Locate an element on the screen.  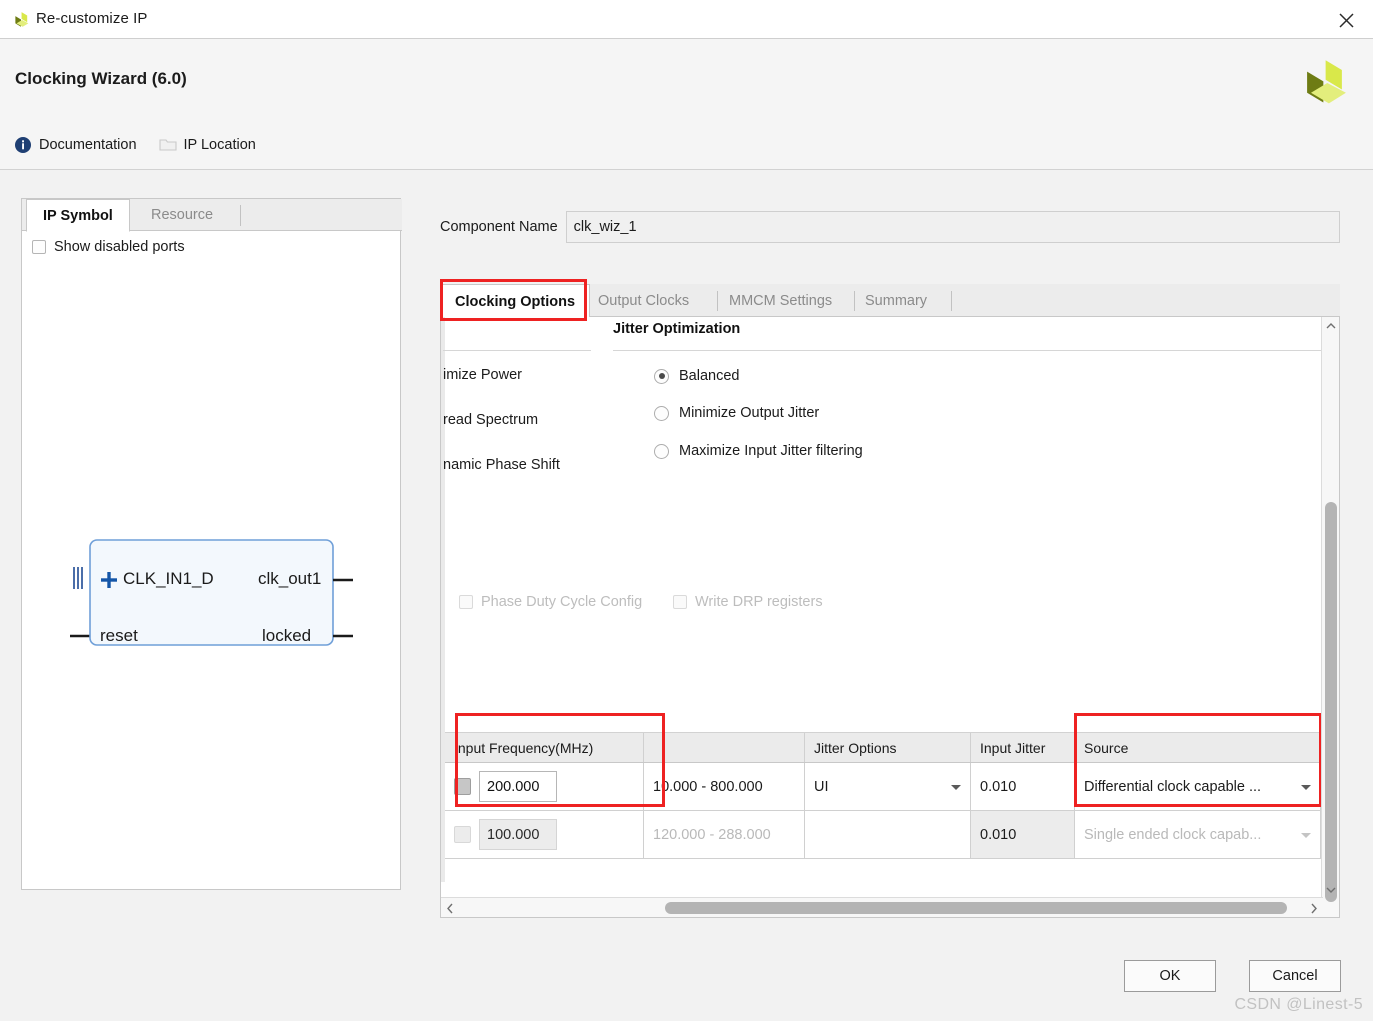
cell-jitter-options-primary: UI is located at coordinates (888, 786).